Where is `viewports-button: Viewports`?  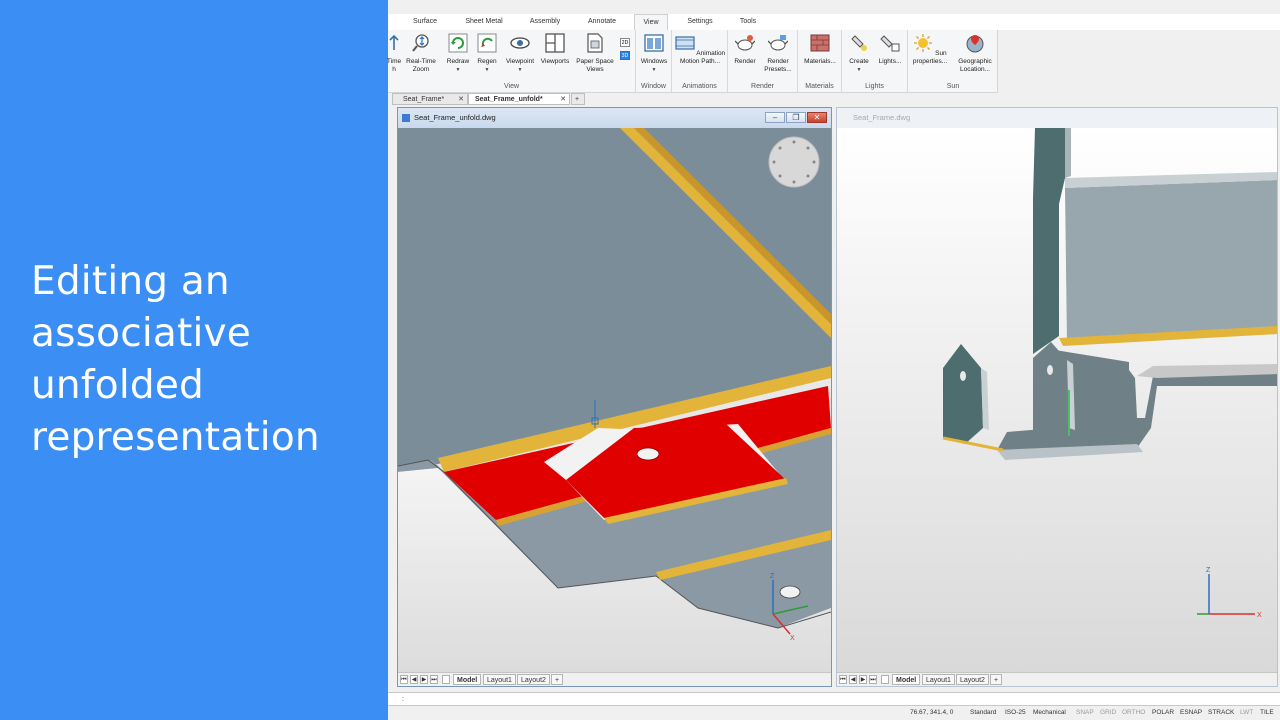 viewports-button: Viewports is located at coordinates (555, 49).